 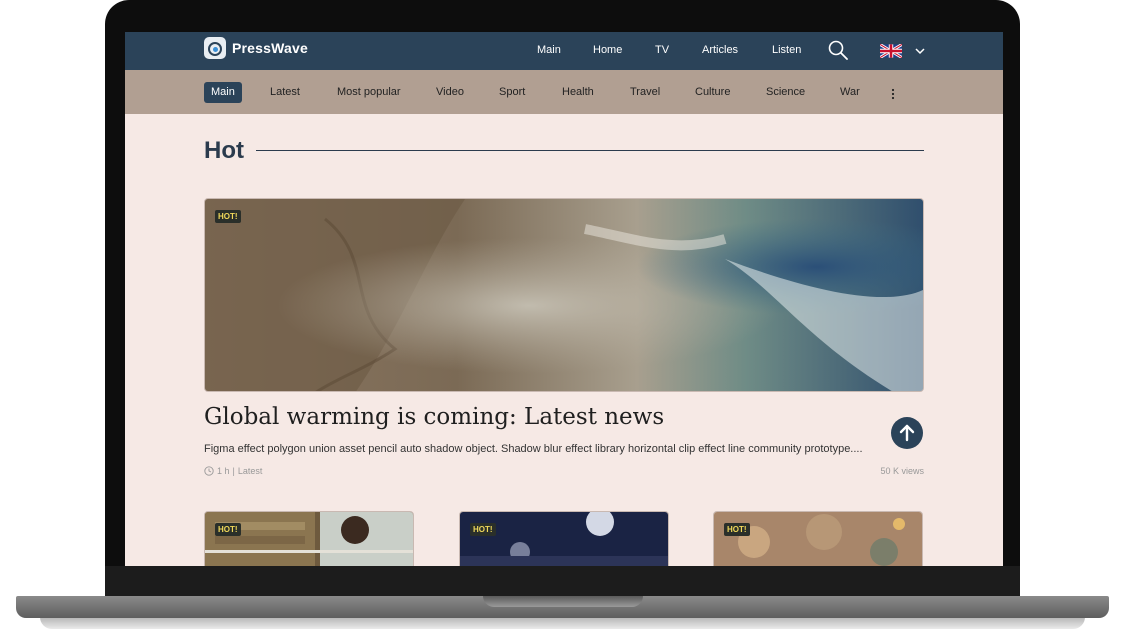 I want to click on chevron-down-icon, so click(x=920, y=51).